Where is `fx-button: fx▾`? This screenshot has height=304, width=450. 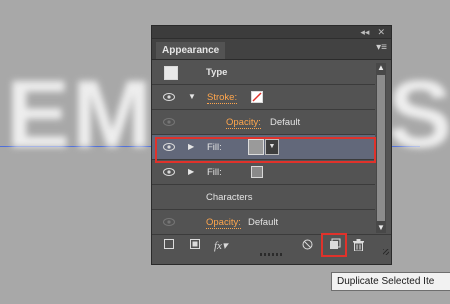 fx-button: fx▾ is located at coordinates (220, 245).